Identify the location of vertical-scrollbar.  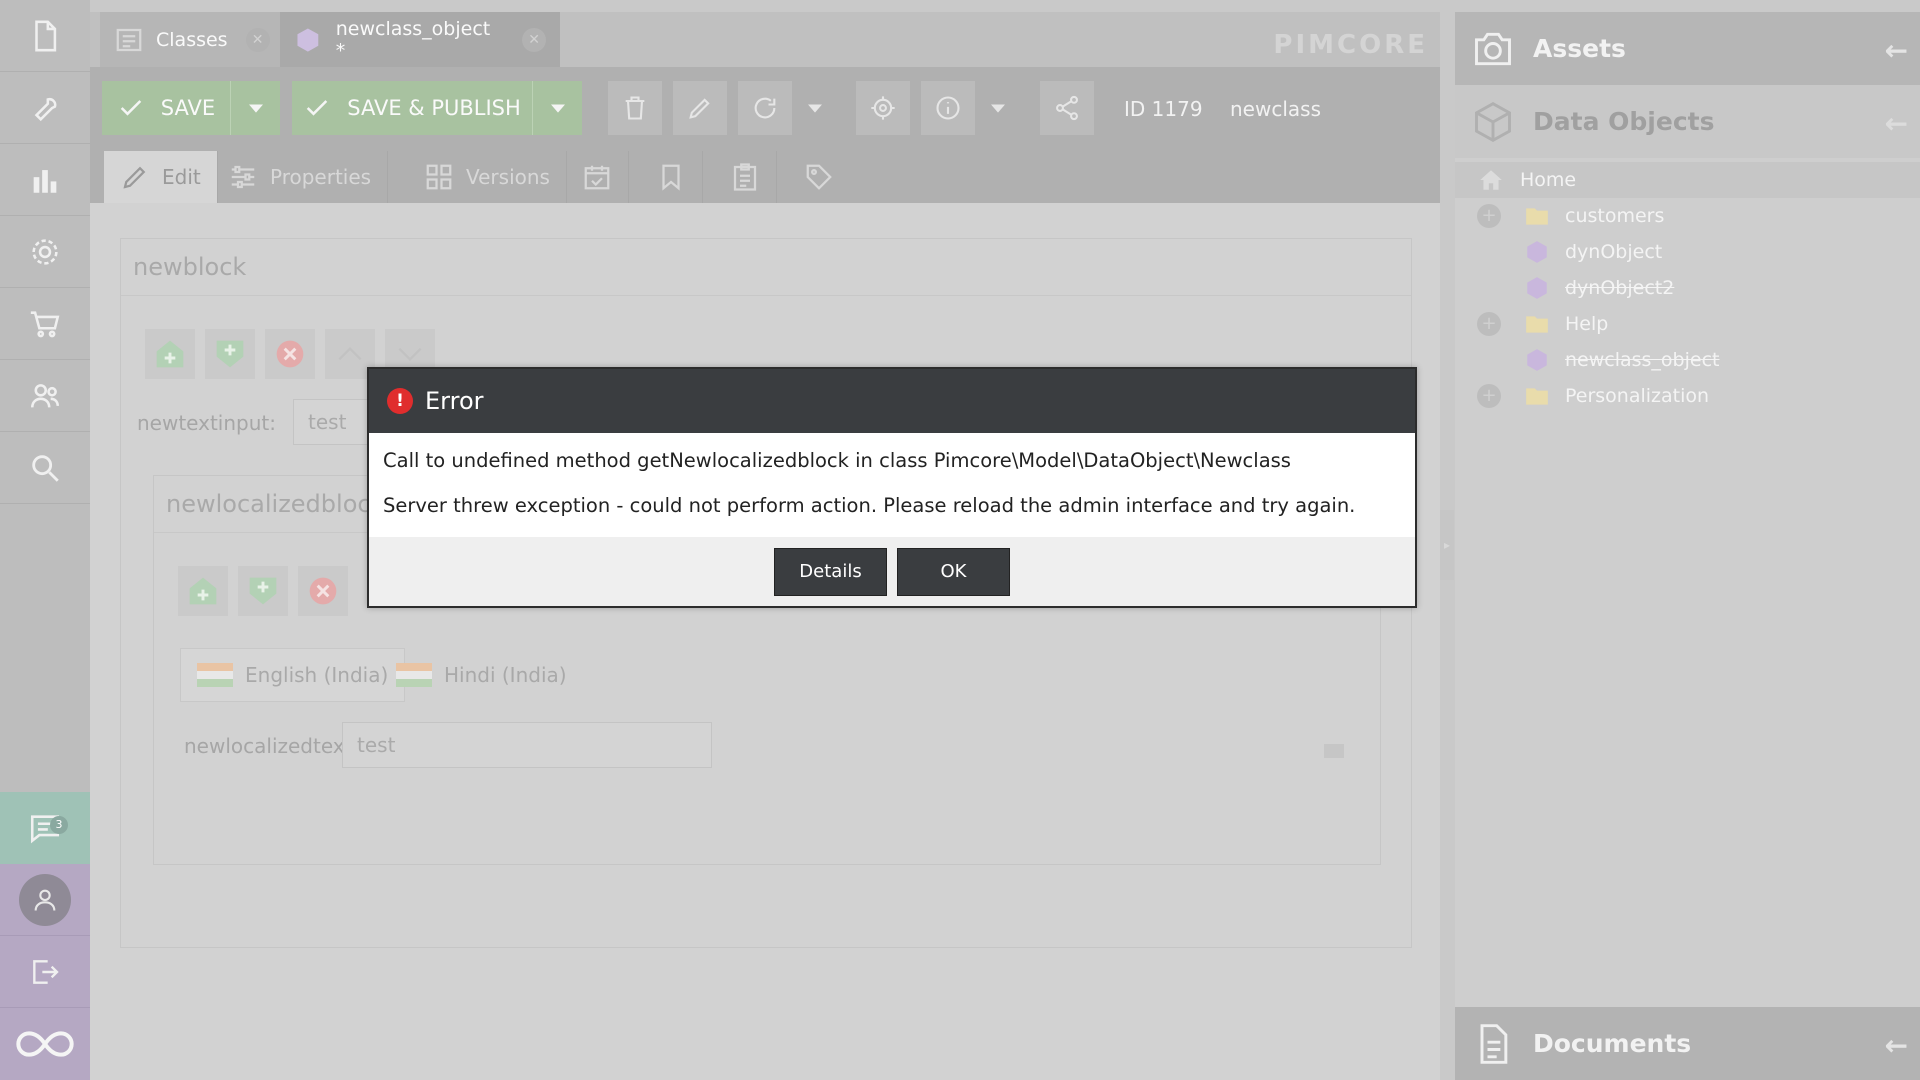
(1335, 752).